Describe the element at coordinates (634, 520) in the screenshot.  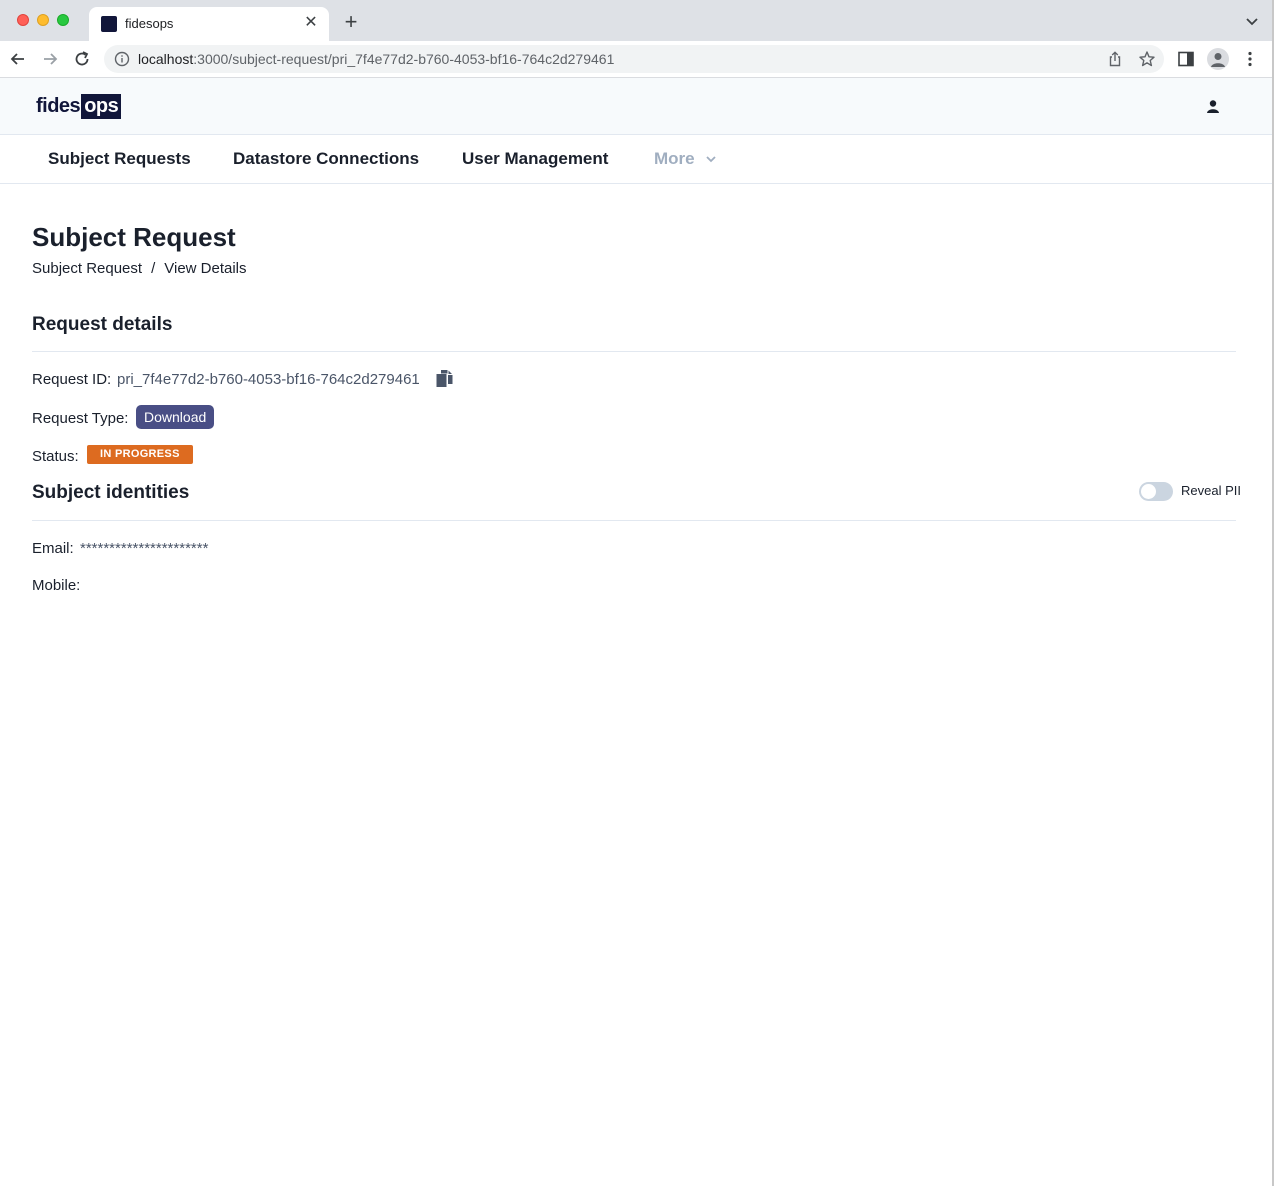
I see `subject-identities-divider` at that location.